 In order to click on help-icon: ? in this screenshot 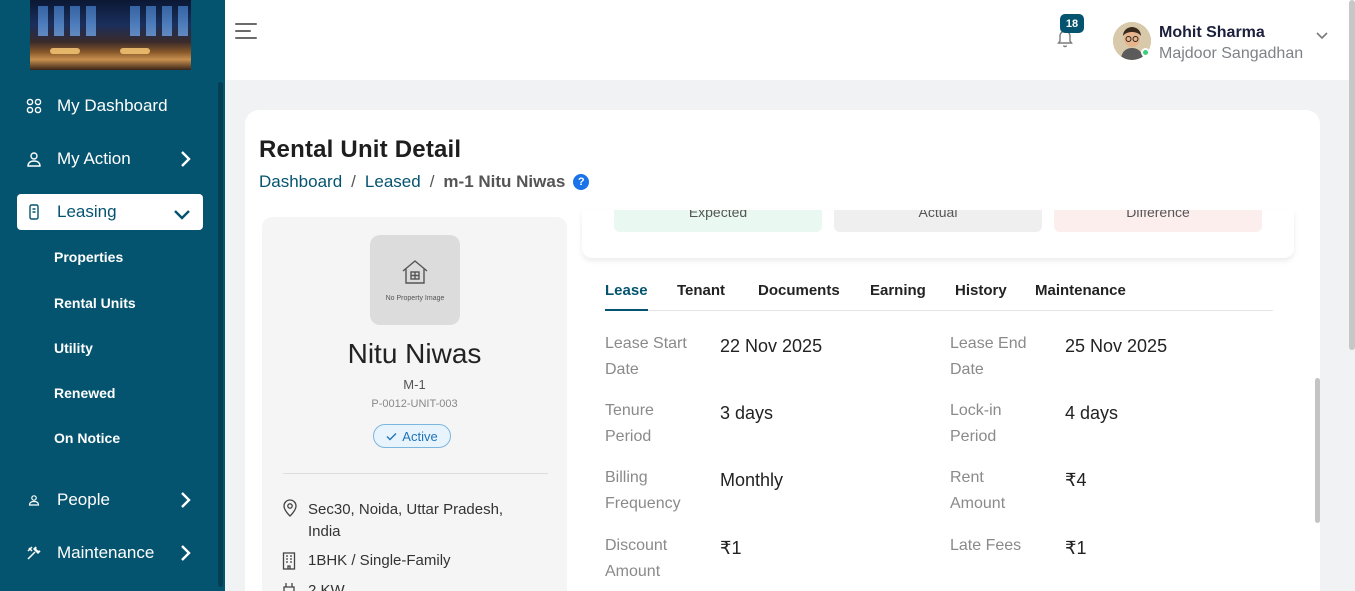, I will do `click(581, 182)`.